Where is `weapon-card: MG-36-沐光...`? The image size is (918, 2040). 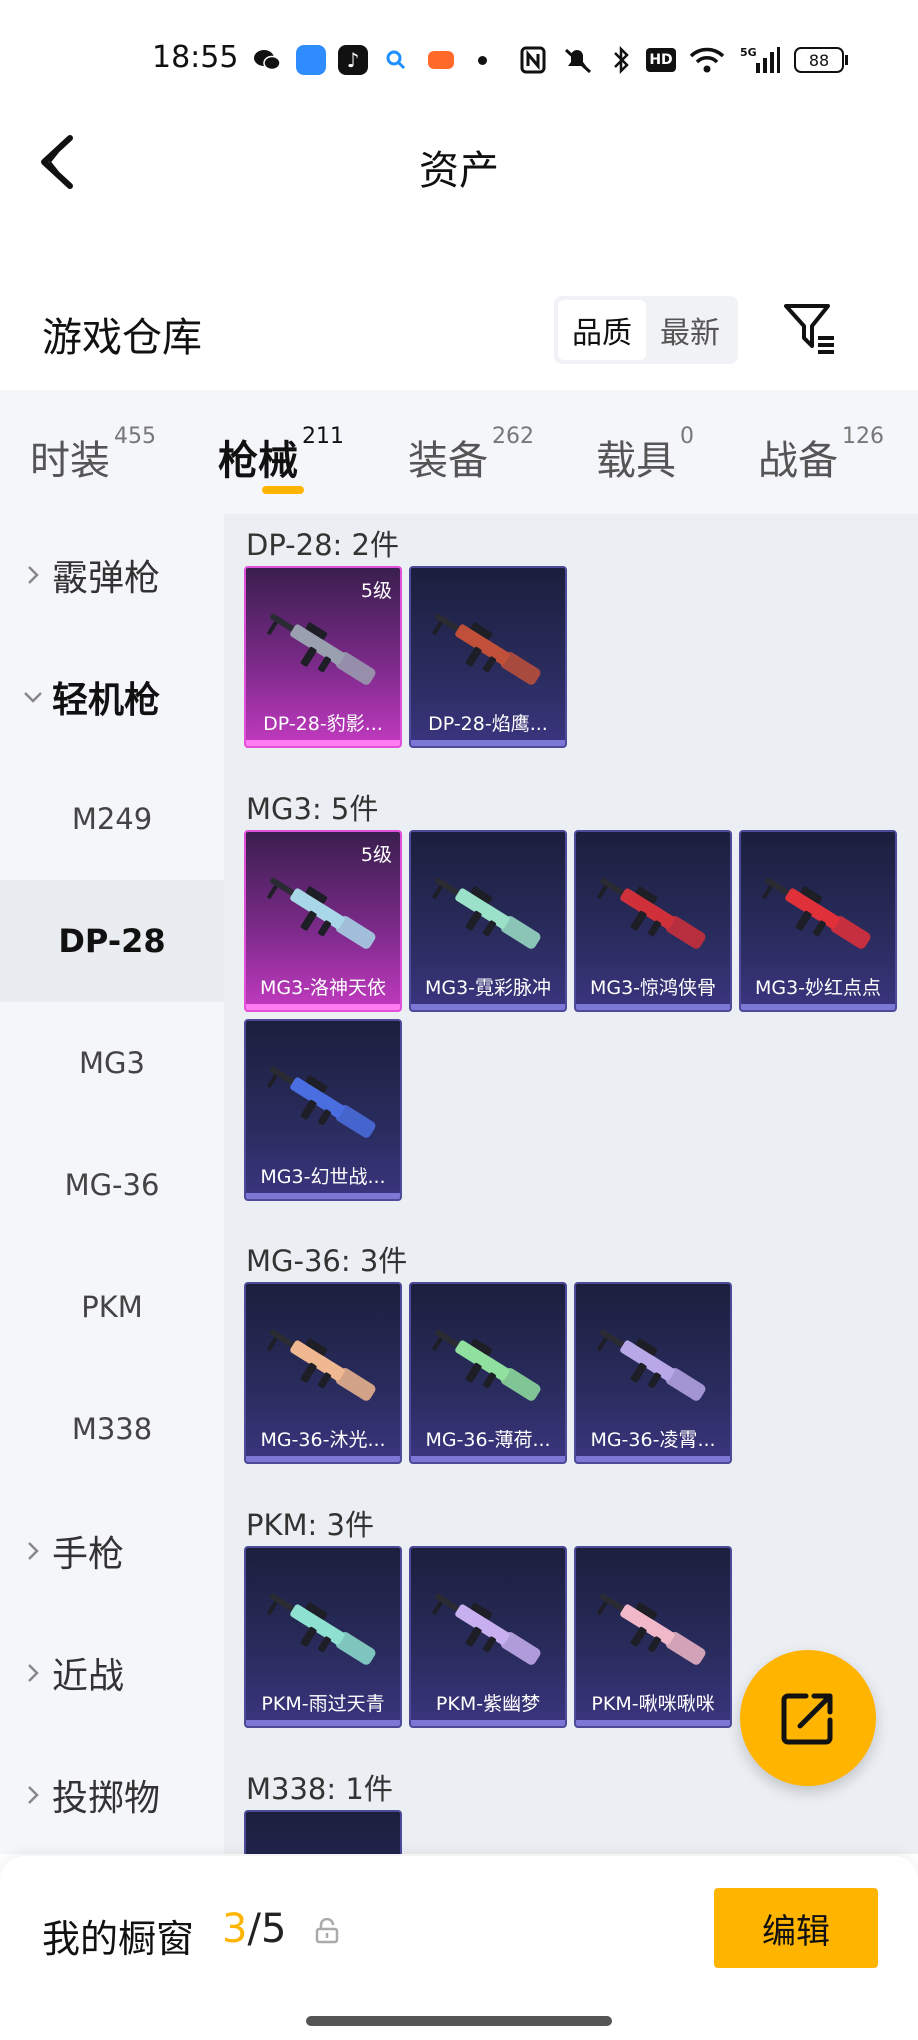 weapon-card: MG-36-沐光... is located at coordinates (323, 1373).